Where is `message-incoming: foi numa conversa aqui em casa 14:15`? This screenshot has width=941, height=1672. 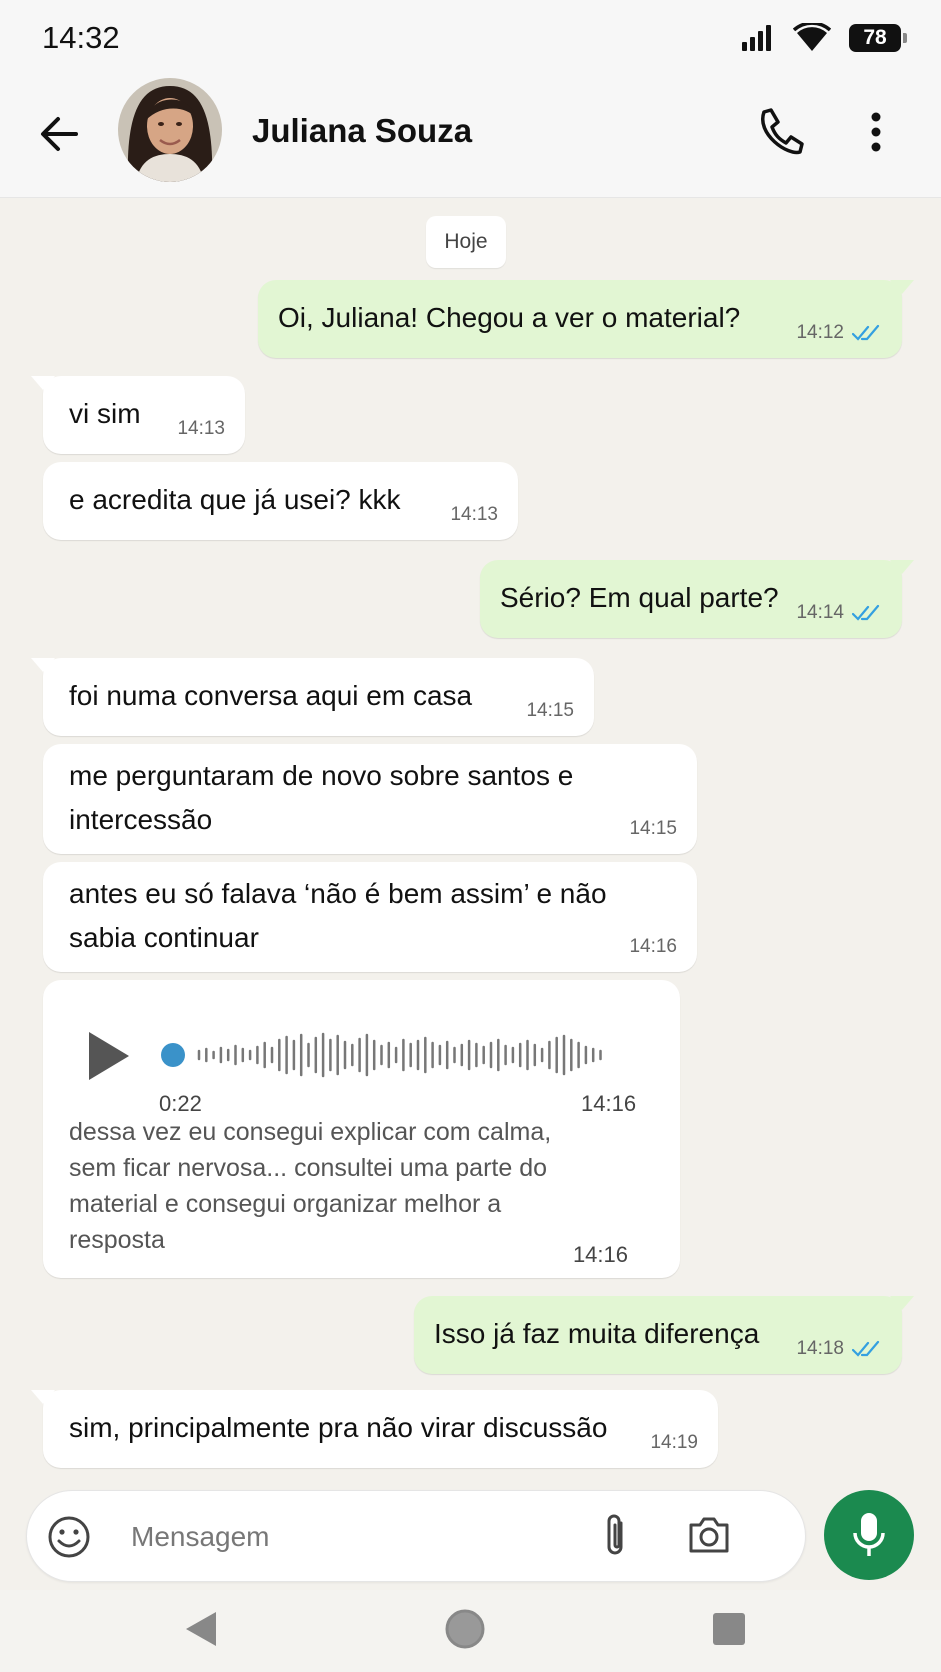
message-incoming: foi numa conversa aqui em casa 14:15 is located at coordinates (312, 697).